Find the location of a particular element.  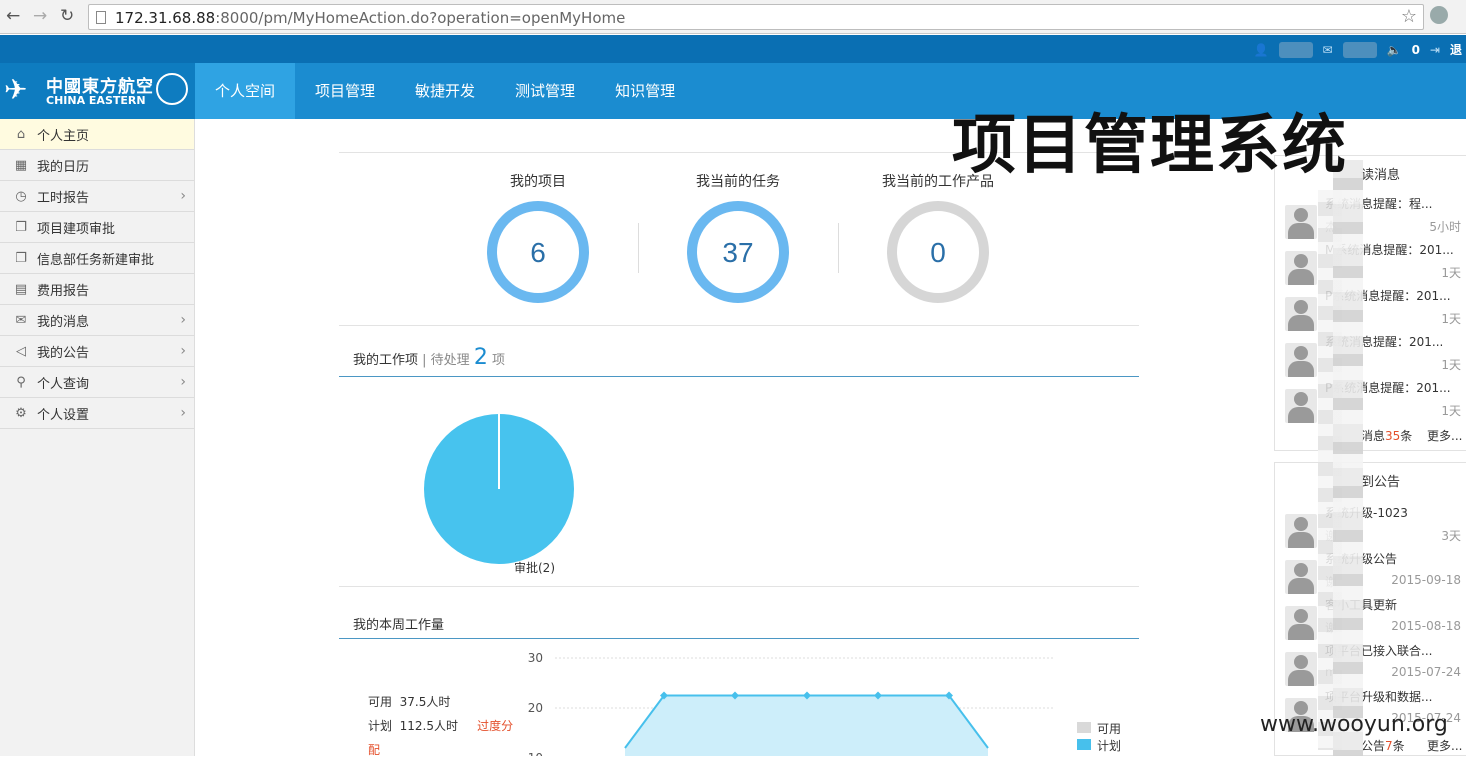

back-icon: ← is located at coordinates (13, 16).